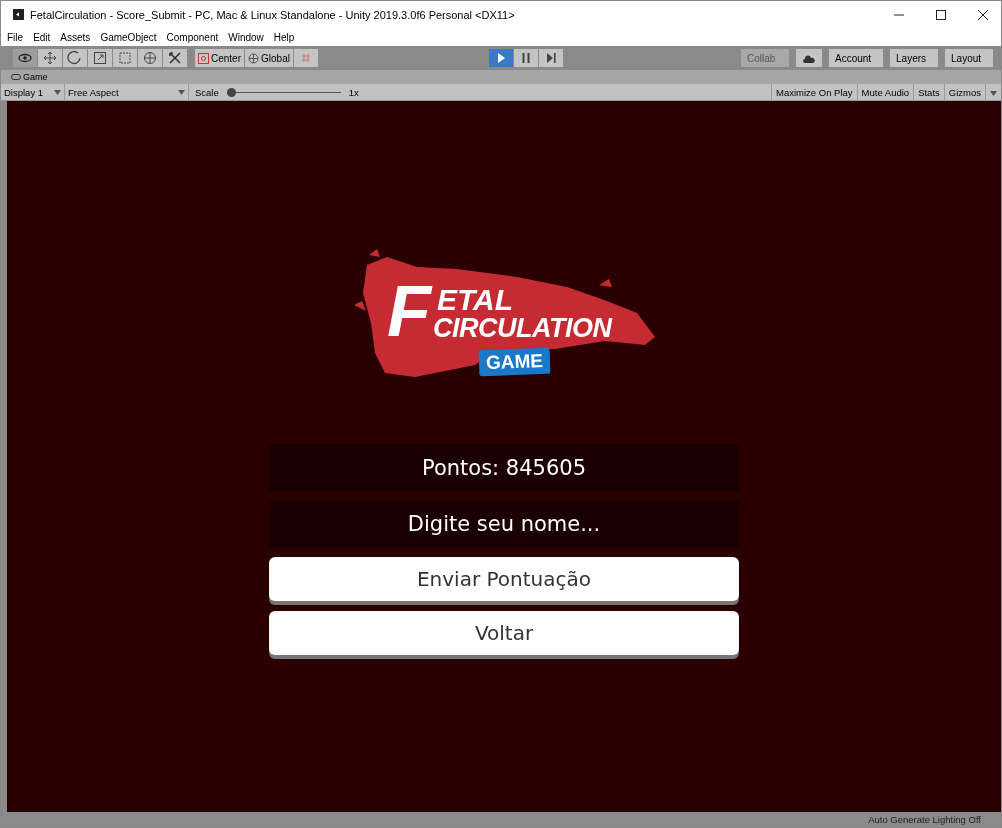 Image resolution: width=1002 pixels, height=828 pixels. Describe the element at coordinates (246, 37) in the screenshot. I see `menu-item: Window` at that location.